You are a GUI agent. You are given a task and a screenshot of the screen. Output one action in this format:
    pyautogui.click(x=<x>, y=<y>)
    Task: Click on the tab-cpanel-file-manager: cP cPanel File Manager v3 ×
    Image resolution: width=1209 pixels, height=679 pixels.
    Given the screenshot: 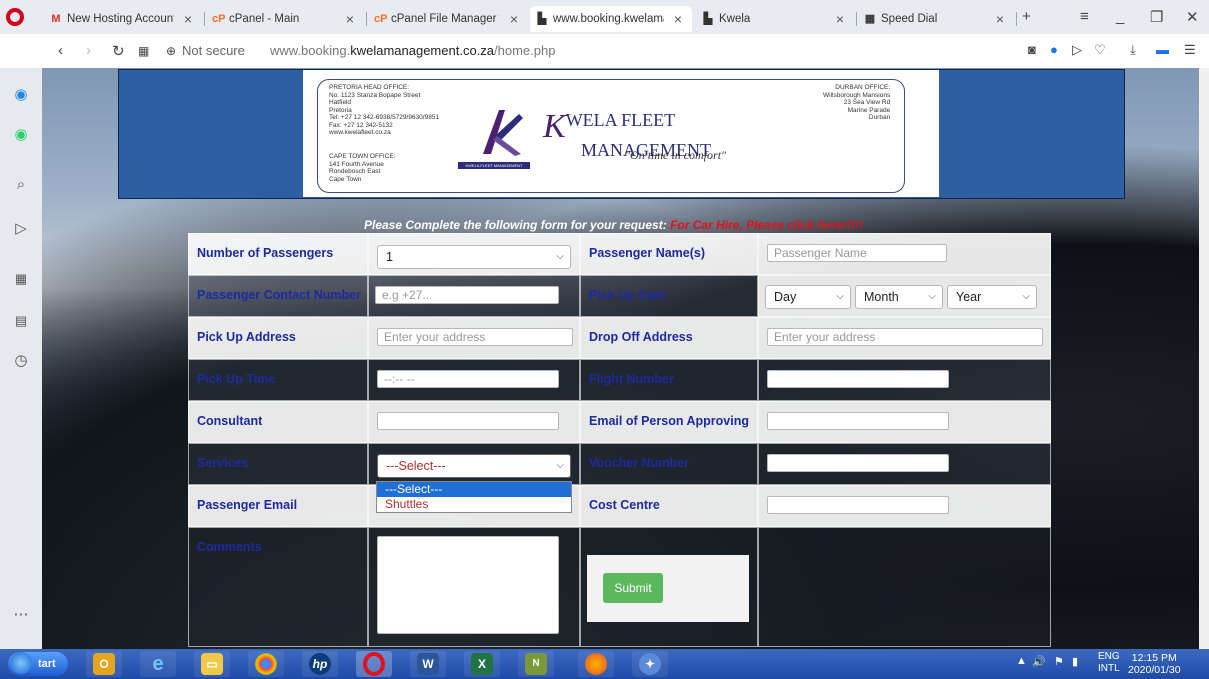 What is the action you would take?
    pyautogui.click(x=448, y=19)
    